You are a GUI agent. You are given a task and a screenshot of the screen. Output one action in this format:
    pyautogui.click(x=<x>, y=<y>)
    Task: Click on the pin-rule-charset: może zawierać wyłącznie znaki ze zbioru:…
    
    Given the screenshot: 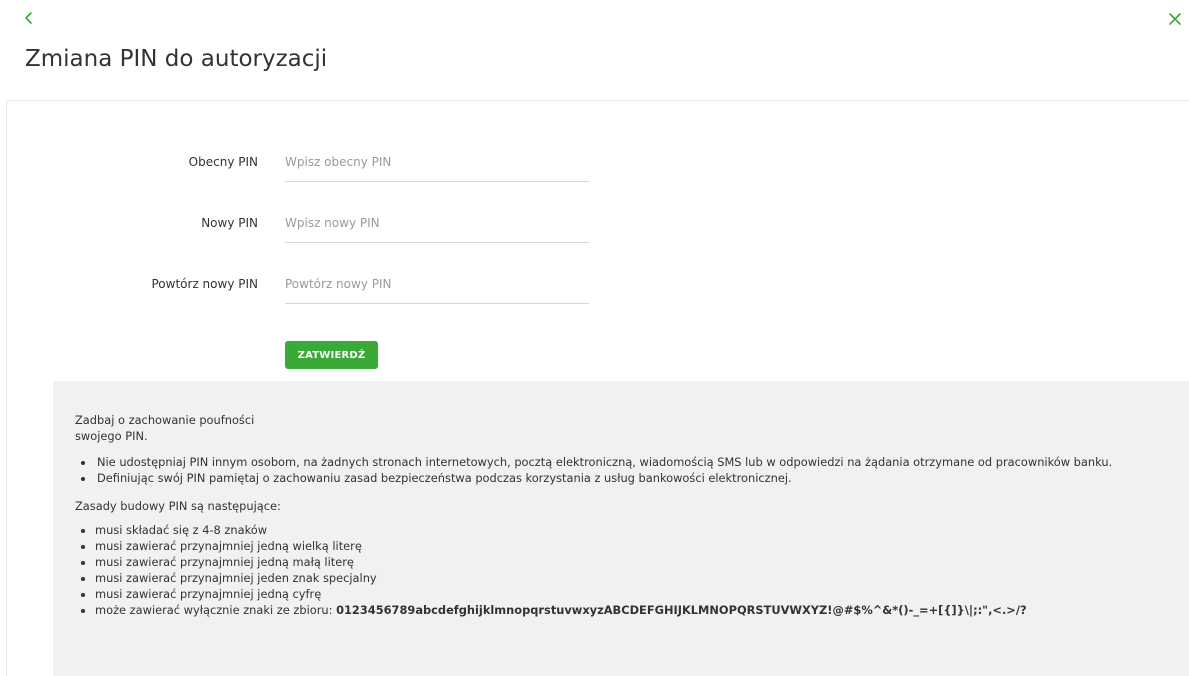 What is the action you would take?
    pyautogui.click(x=642, y=610)
    